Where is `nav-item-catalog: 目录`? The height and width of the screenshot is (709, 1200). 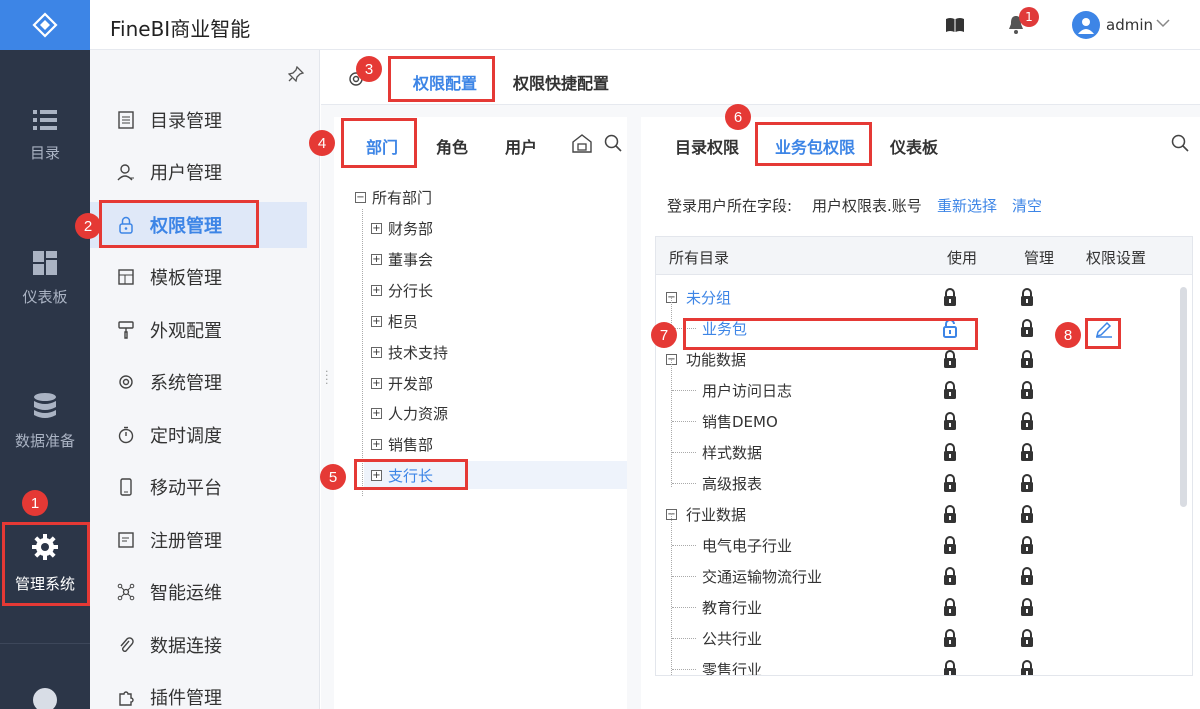
nav-item-catalog: 目录 is located at coordinates (45, 135).